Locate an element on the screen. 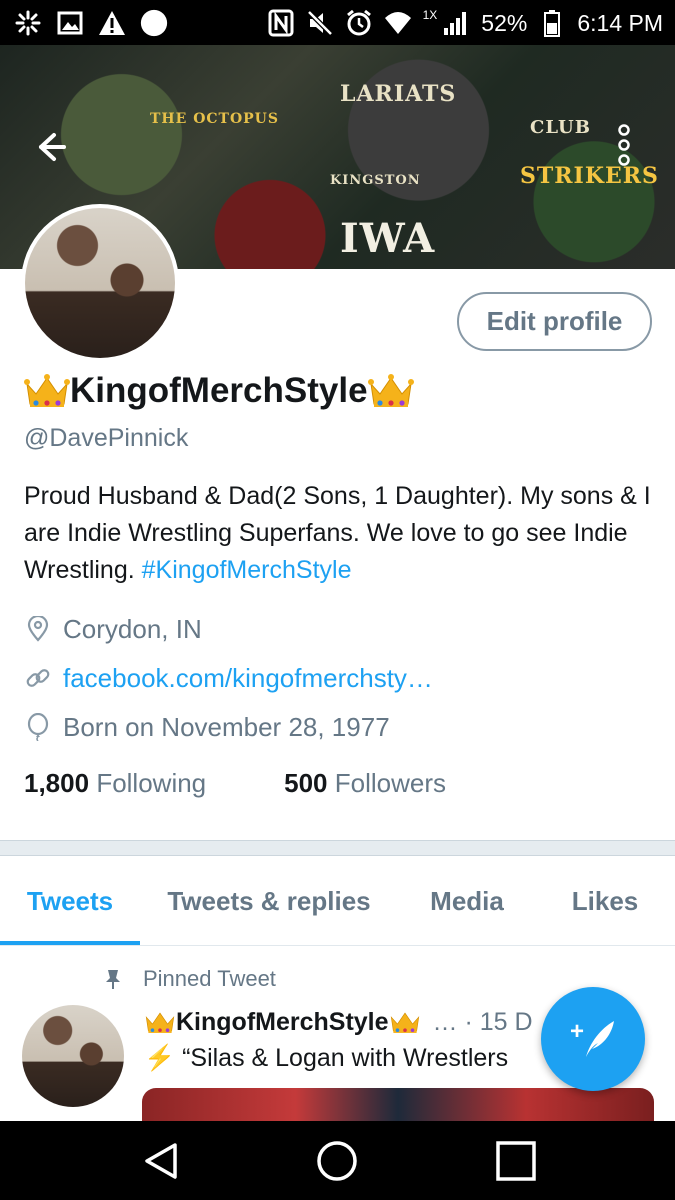  tab-media: Media is located at coordinates (467, 901).